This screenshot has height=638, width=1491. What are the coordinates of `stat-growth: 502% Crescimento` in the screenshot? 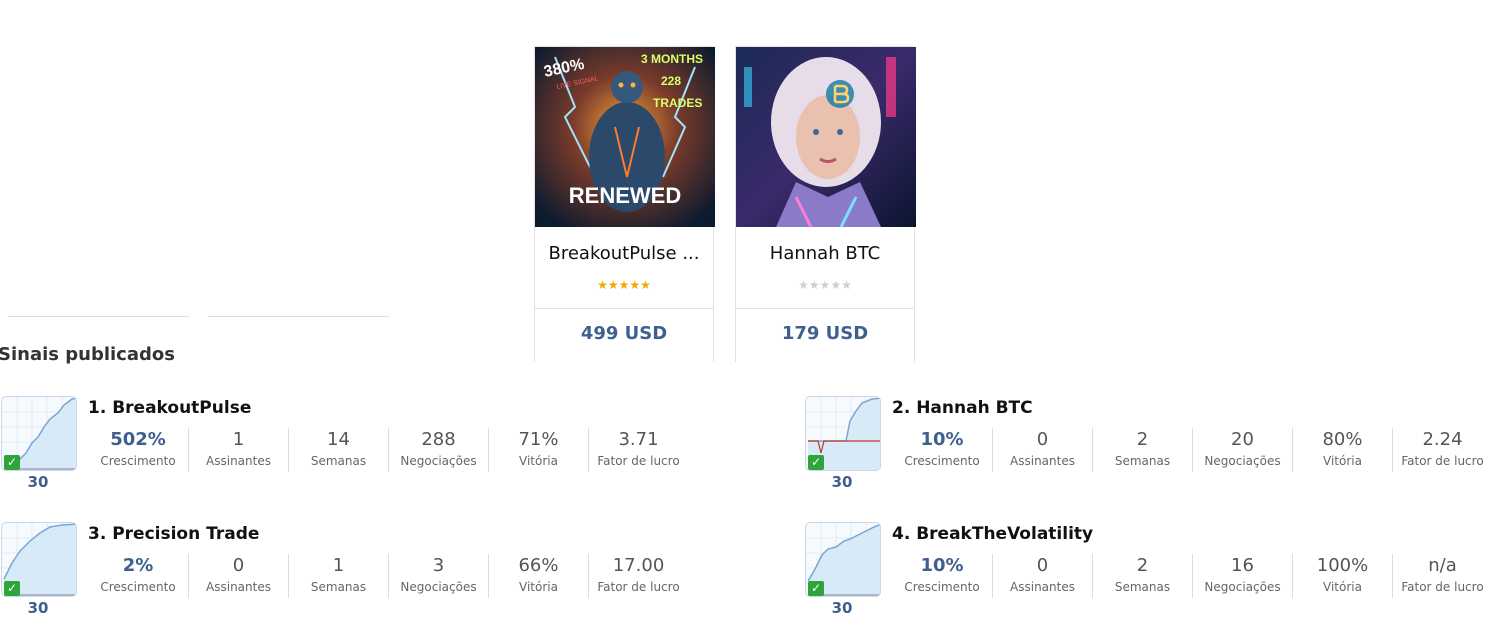 It's located at (138, 450).